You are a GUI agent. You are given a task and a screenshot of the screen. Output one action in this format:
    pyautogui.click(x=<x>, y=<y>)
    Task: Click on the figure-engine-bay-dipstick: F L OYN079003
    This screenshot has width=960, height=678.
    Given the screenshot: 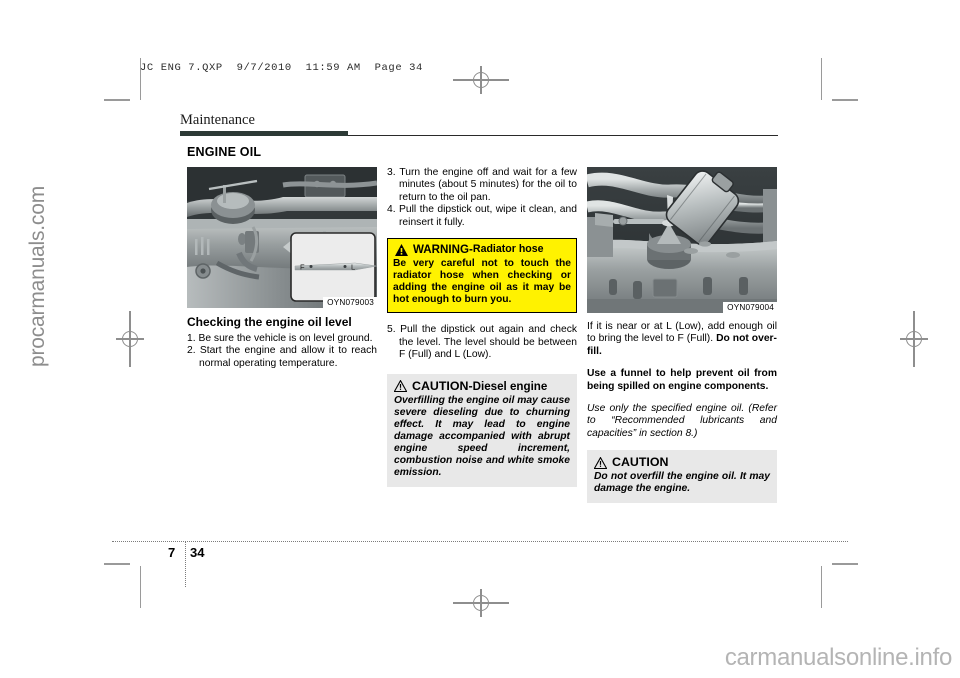 What is the action you would take?
    pyautogui.click(x=282, y=237)
    